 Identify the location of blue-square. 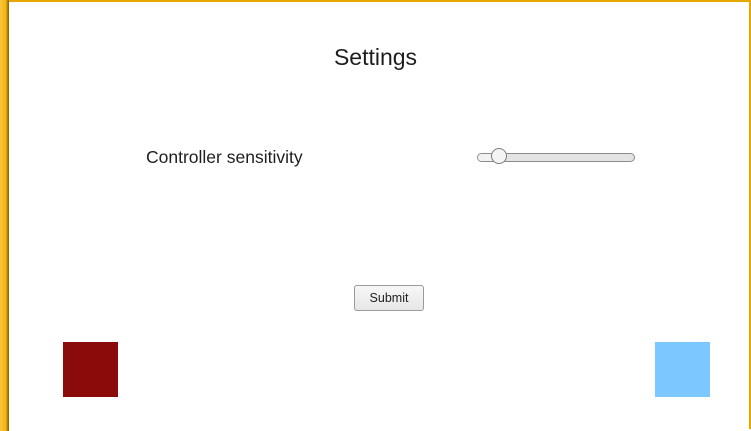
(682, 369).